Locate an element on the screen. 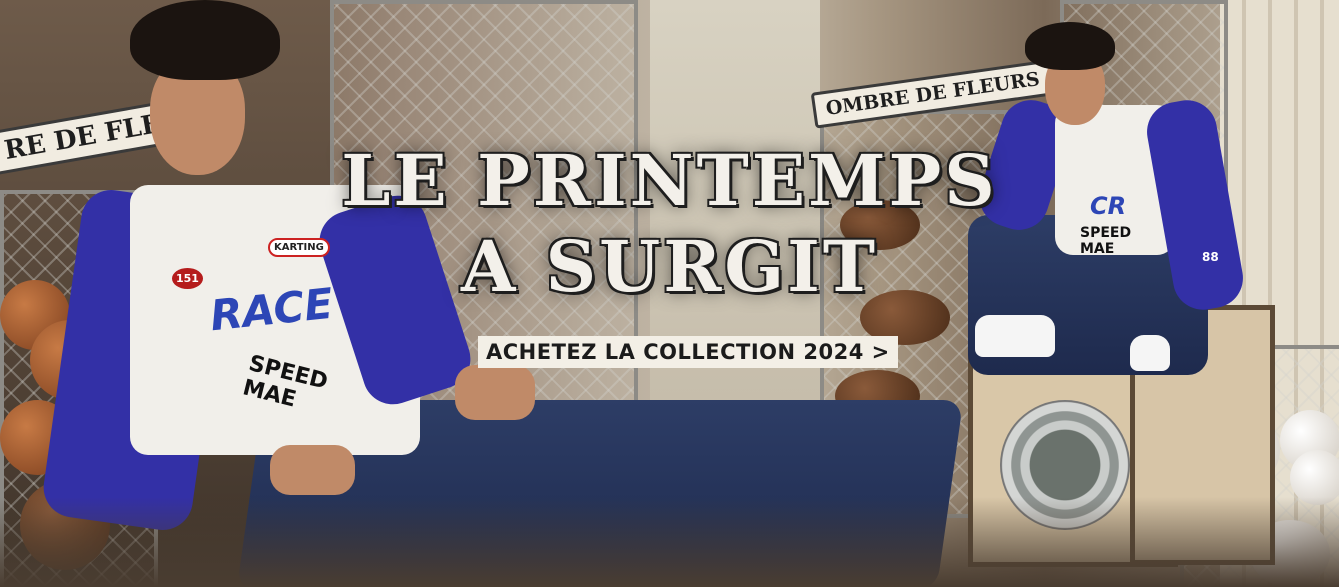 This screenshot has width=1339, height=587. headline-line-2: A SURGIT is located at coordinates (669, 266).